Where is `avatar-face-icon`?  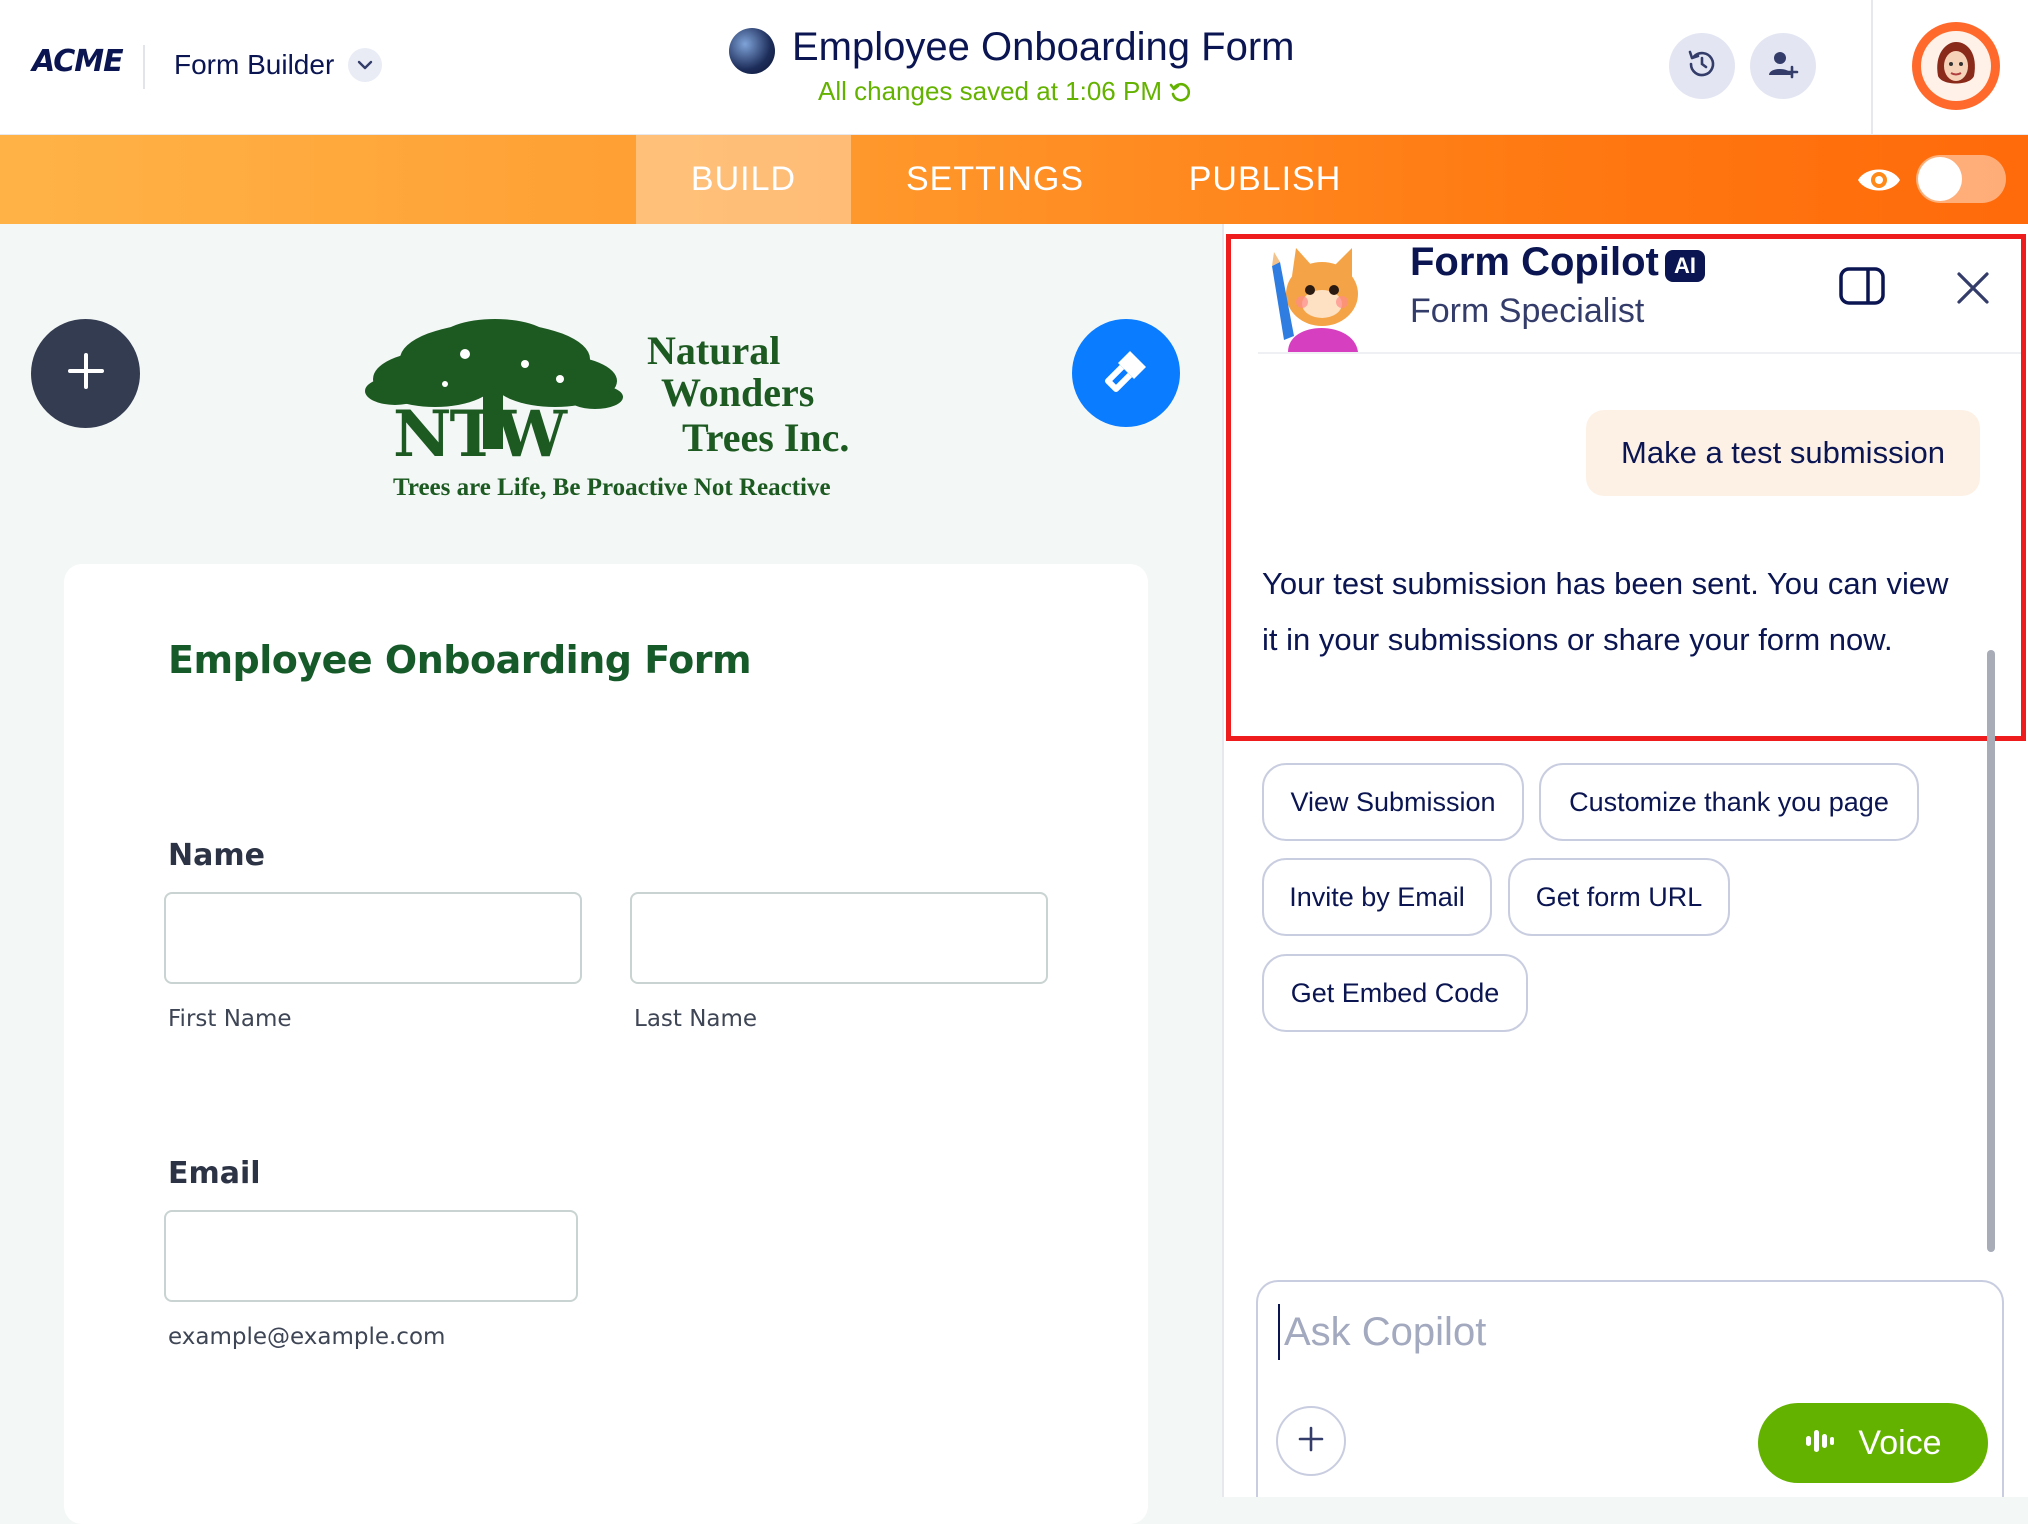
avatar-face-icon is located at coordinates (1956, 66).